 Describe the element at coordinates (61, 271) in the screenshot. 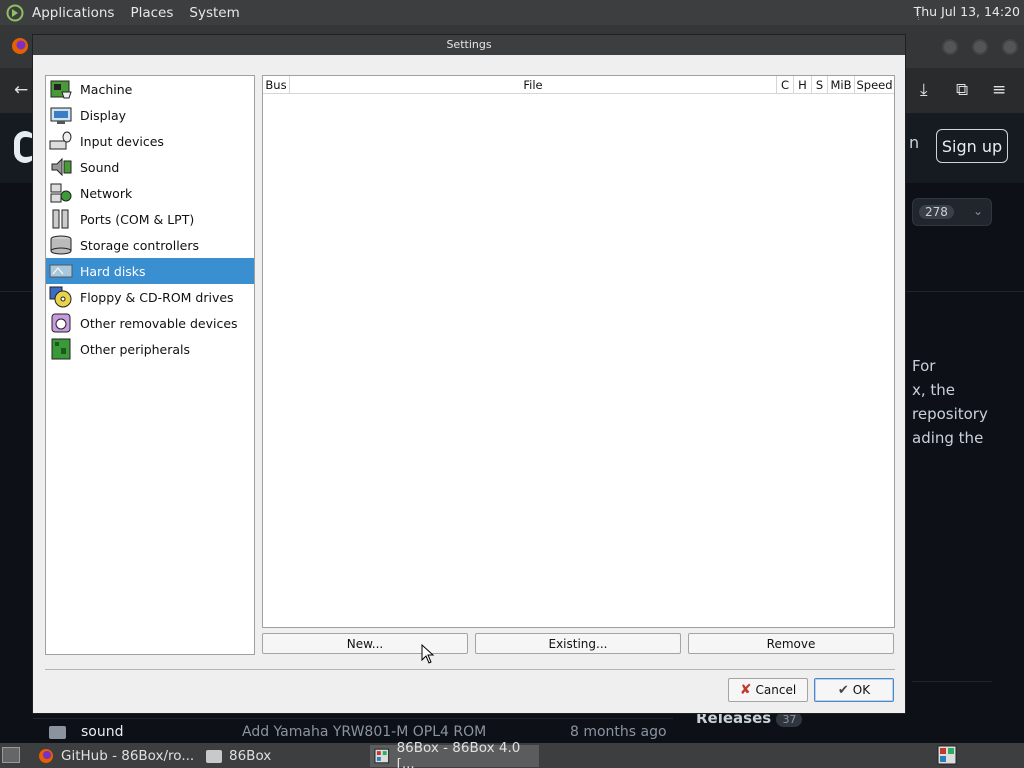

I see `hard-disk-icon` at that location.